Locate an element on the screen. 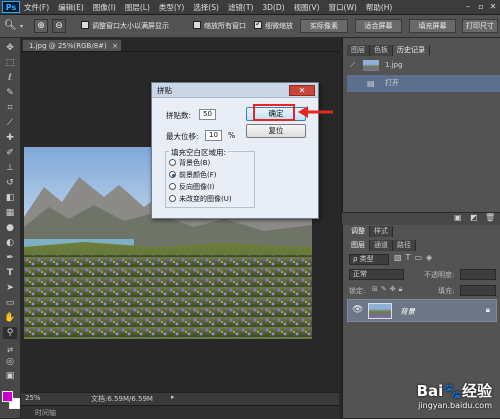 This screenshot has height=419, width=500. scrubby-zoom-checkbox is located at coordinates (258, 24).